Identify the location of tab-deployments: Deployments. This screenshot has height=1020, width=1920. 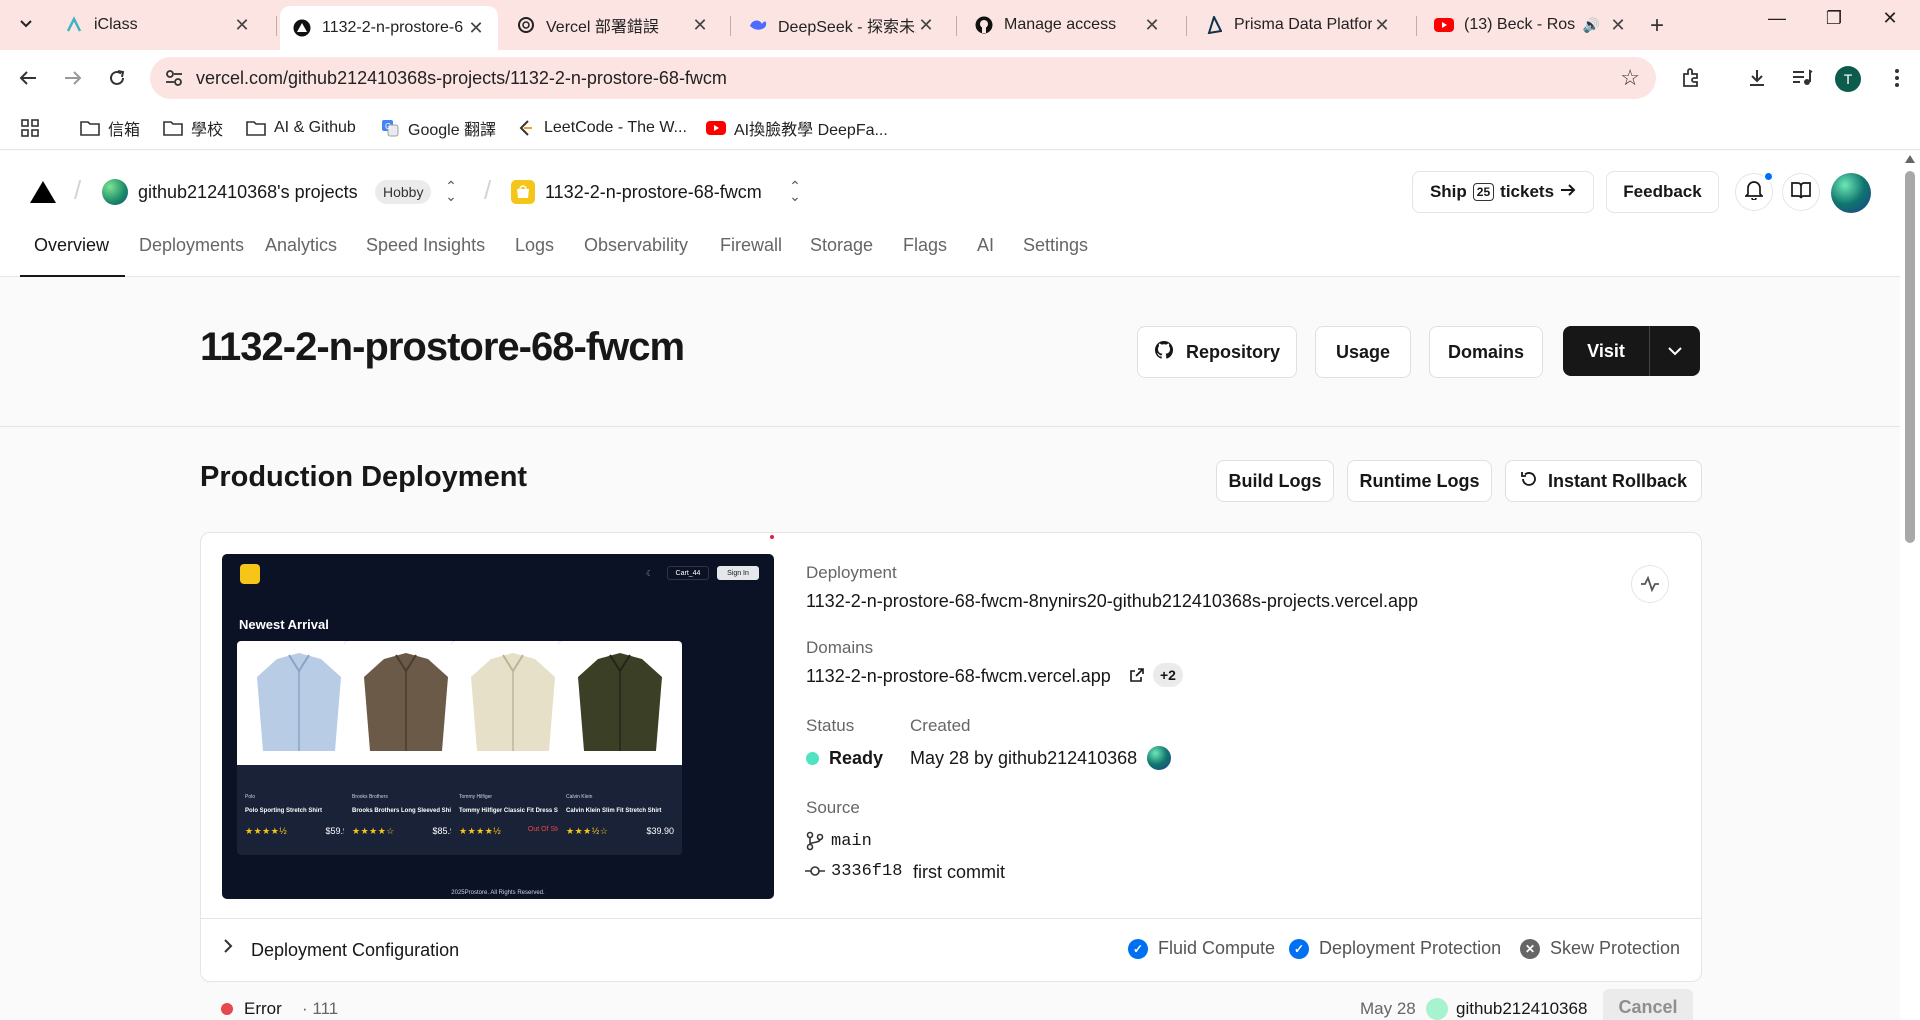
(188, 256).